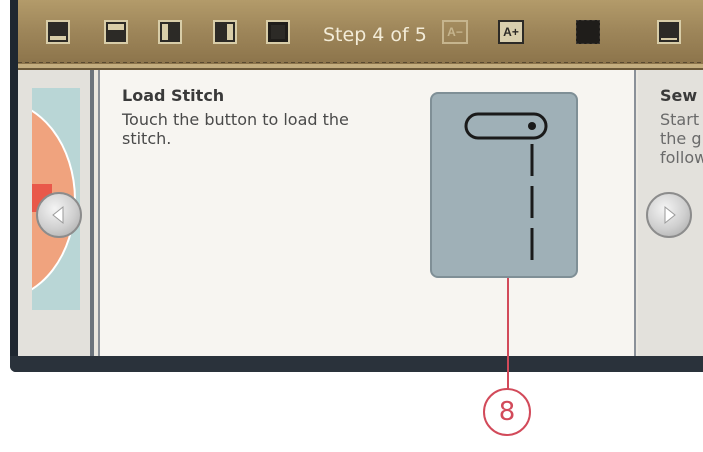  Describe the element at coordinates (455, 32) in the screenshot. I see `font-decrease-button: A−` at that location.